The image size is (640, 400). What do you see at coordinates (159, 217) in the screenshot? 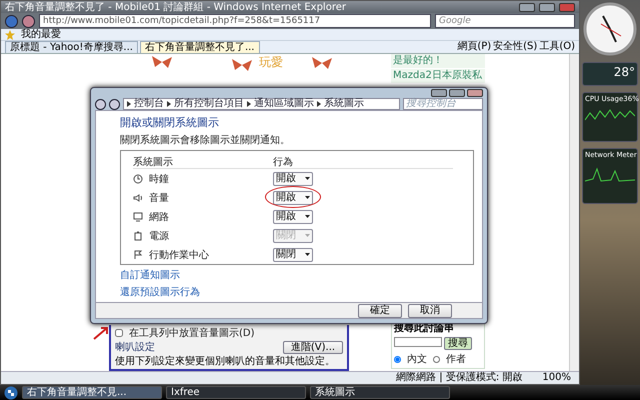
I see `icon-name: 網路` at bounding box center [159, 217].